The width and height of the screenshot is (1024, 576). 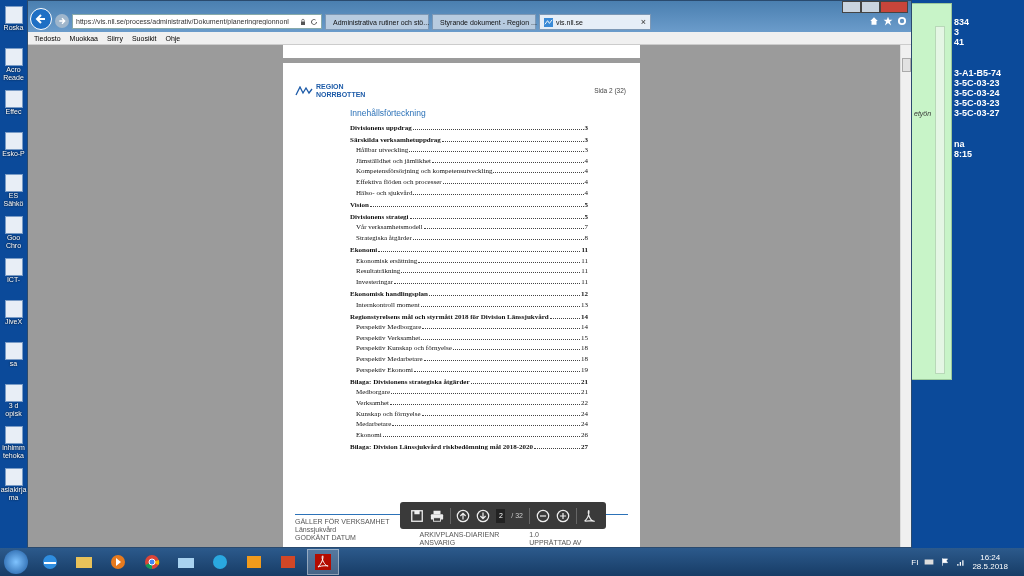 I want to click on desktop-text: 3, so click(x=957, y=32).